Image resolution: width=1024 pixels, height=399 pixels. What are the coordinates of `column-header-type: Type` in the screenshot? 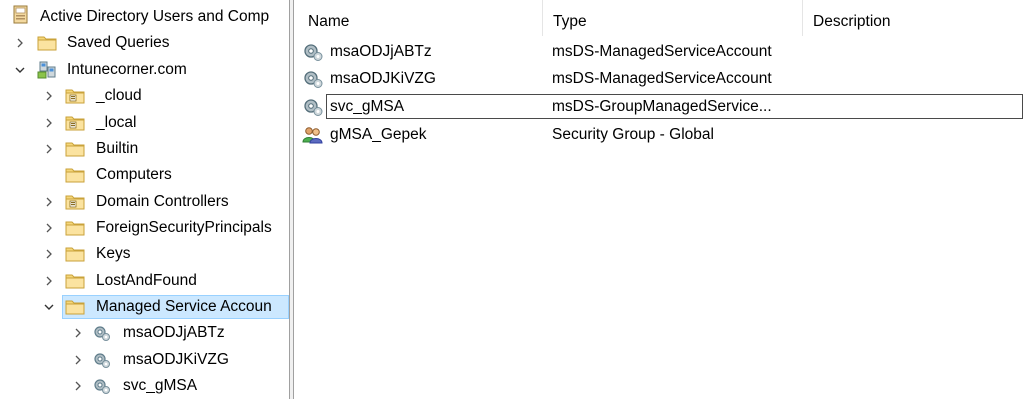 It's located at (672, 18).